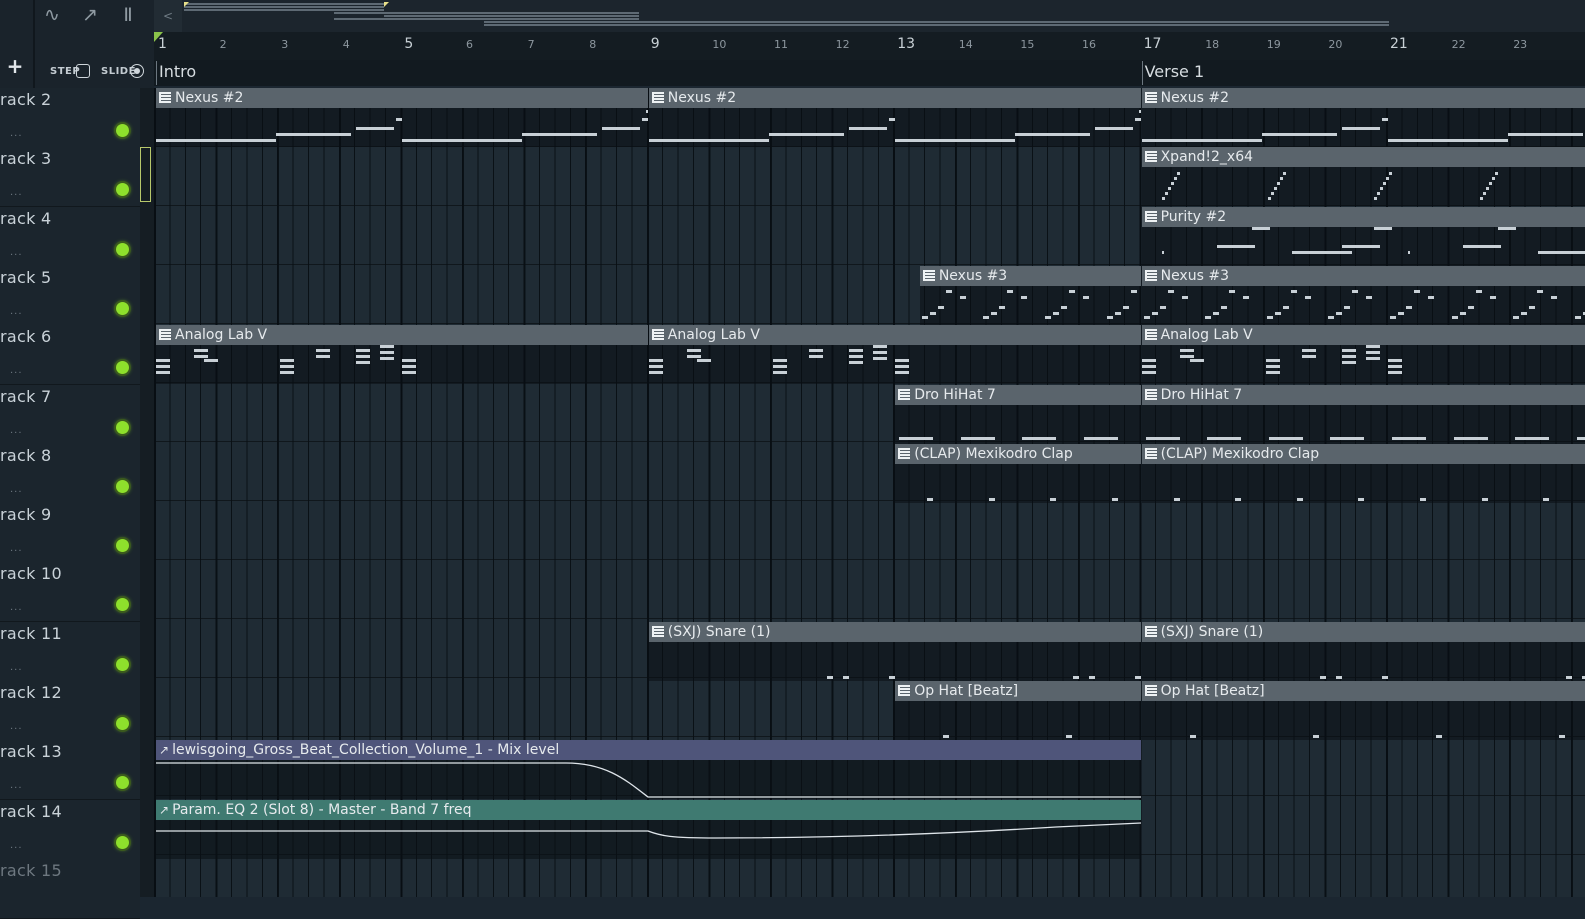 This screenshot has height=919, width=1585. I want to click on marker-row: Intro Verse 1, so click(869, 73).